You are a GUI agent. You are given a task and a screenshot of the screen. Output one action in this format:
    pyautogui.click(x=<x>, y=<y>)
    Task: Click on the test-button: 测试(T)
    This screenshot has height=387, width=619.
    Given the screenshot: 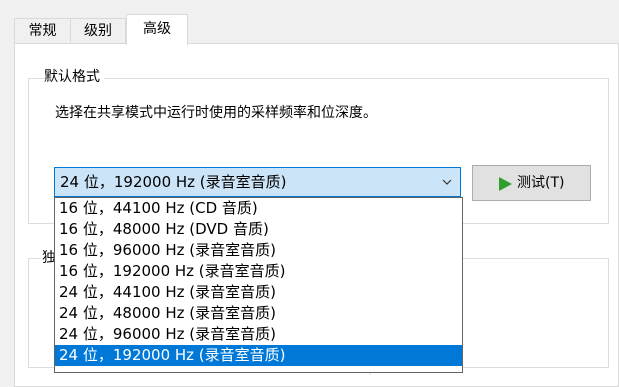 What is the action you would take?
    pyautogui.click(x=531, y=183)
    